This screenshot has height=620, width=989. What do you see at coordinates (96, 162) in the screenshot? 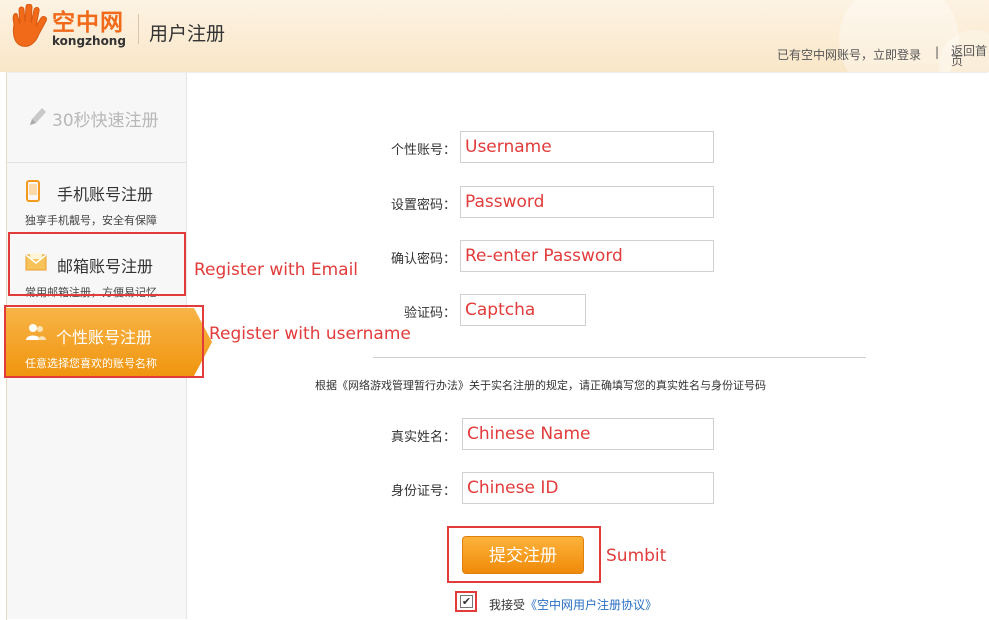
I see `sidebar-divider` at bounding box center [96, 162].